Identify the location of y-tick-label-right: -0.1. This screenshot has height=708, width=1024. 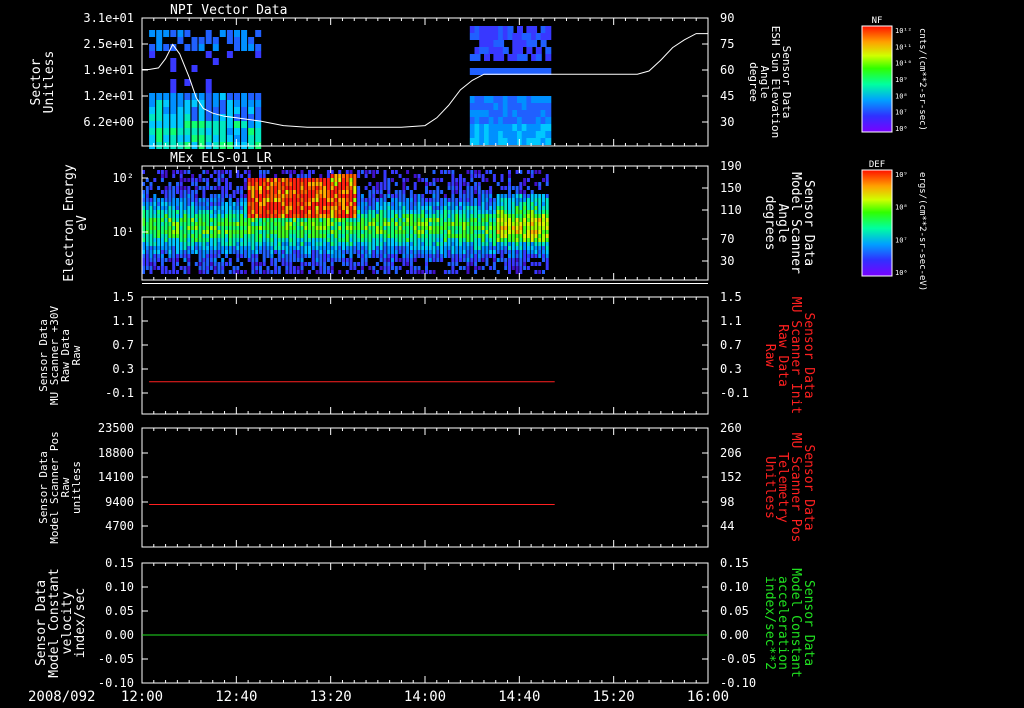
(734, 393).